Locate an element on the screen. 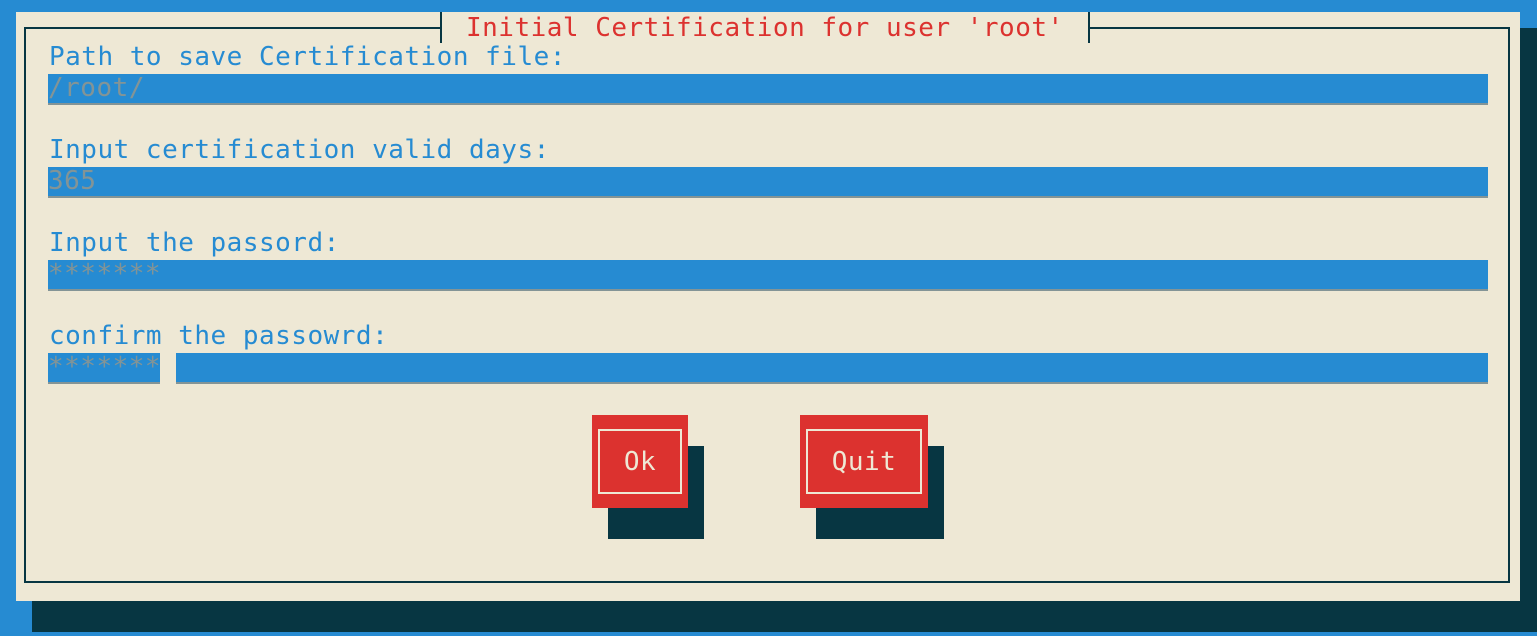  ok-button: Ok is located at coordinates (640, 461).